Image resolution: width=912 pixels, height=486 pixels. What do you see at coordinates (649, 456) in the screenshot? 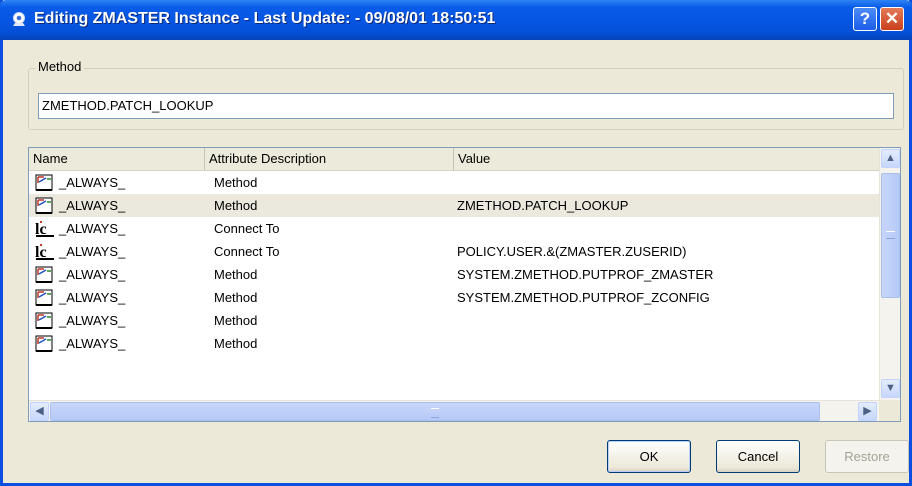
I see `ok-button: OK` at bounding box center [649, 456].